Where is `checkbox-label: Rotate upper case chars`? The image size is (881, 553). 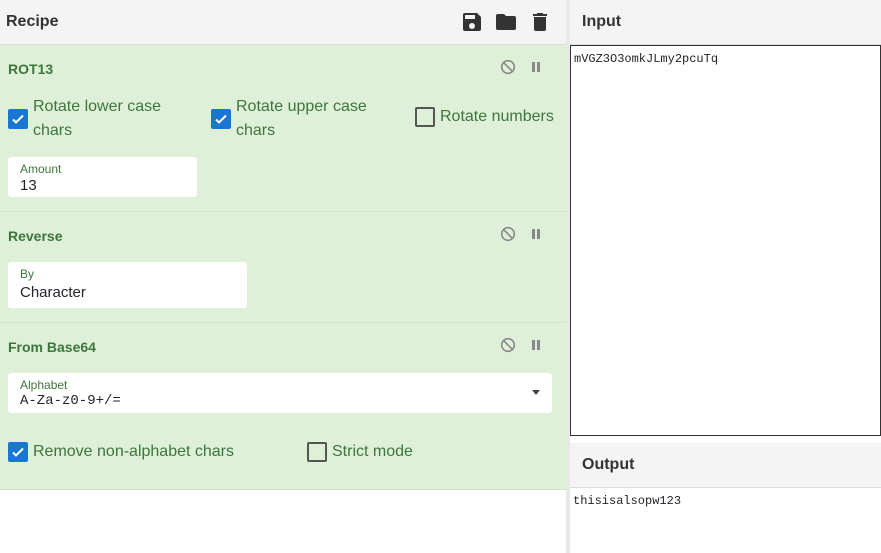
checkbox-label: Rotate upper case chars is located at coordinates (301, 118).